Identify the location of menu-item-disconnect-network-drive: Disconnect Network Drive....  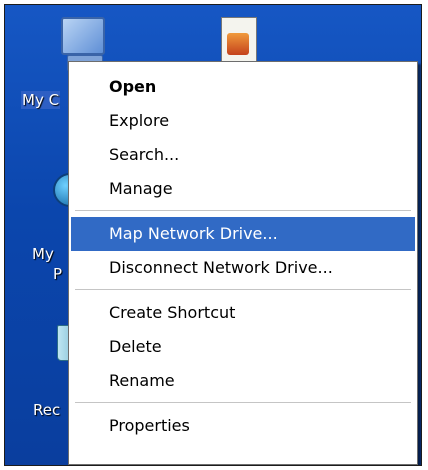
(243, 268).